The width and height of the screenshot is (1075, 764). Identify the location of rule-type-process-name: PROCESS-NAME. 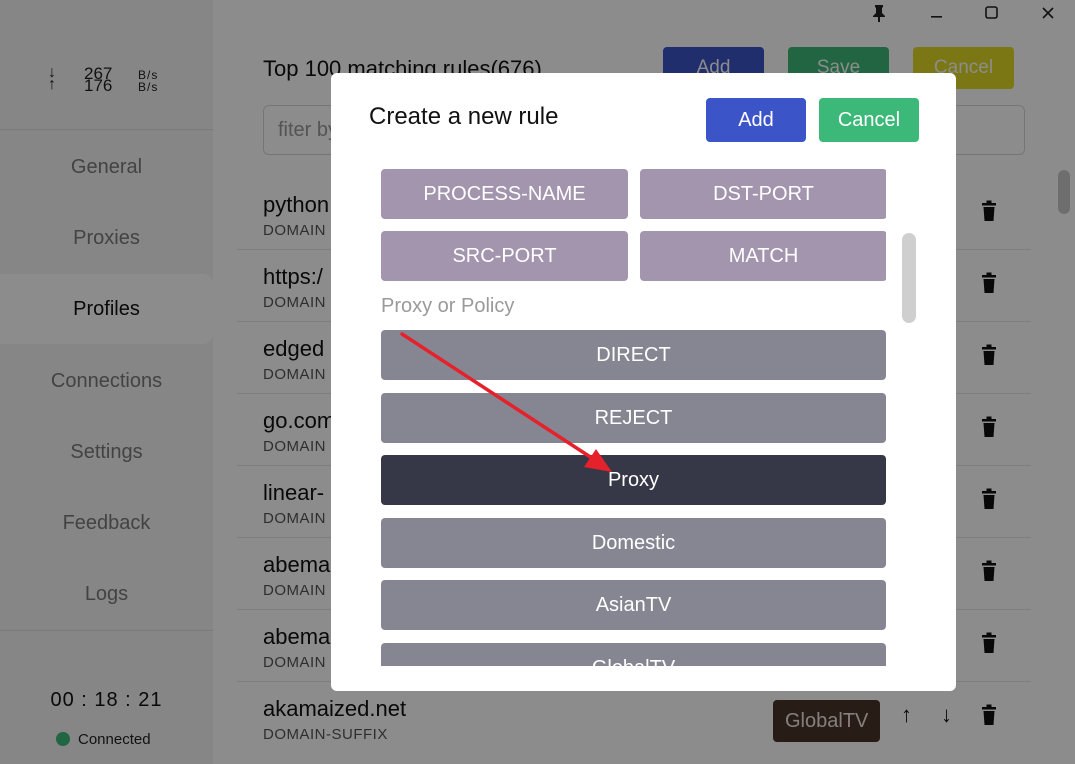
(504, 194).